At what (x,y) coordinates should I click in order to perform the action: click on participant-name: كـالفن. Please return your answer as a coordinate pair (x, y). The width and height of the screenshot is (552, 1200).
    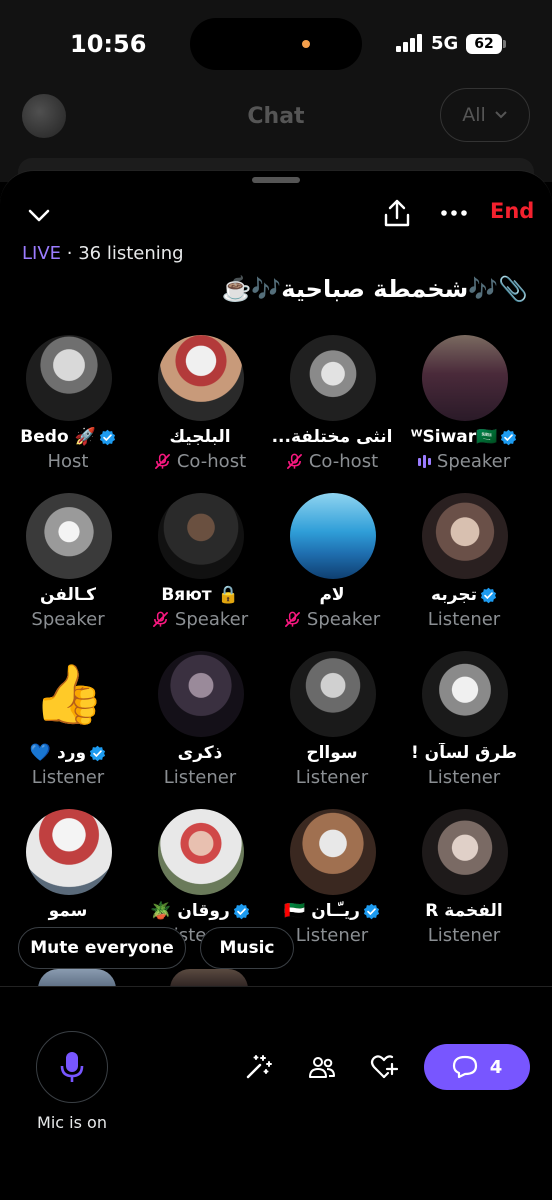
    Looking at the image, I should click on (68, 595).